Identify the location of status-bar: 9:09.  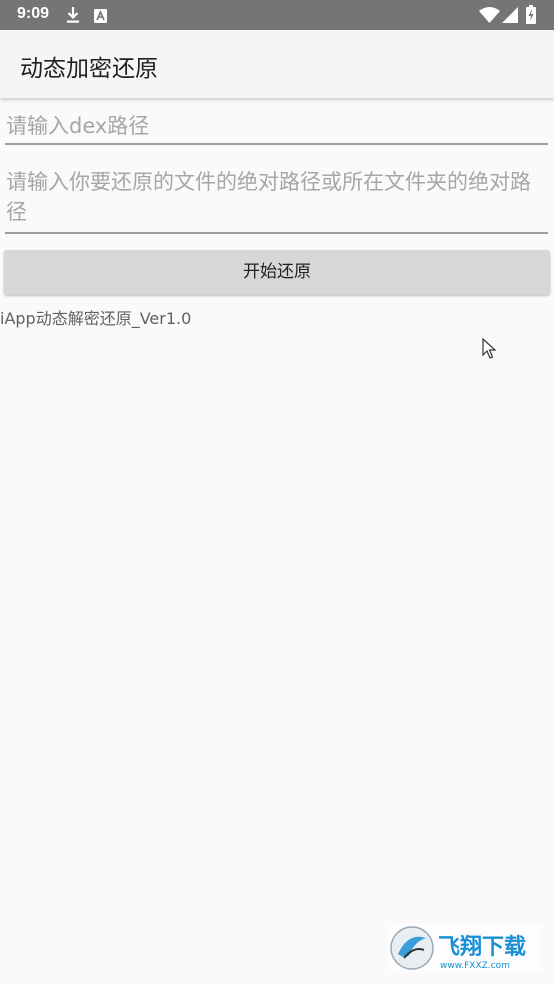
(277, 15).